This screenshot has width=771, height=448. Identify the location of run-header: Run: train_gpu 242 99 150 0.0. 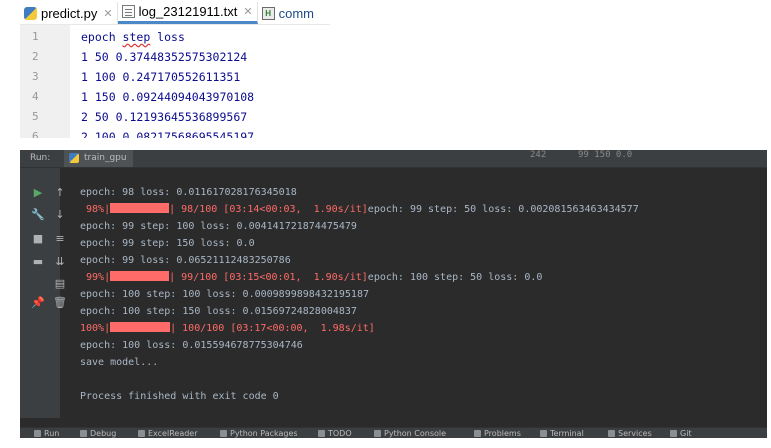
(393, 159).